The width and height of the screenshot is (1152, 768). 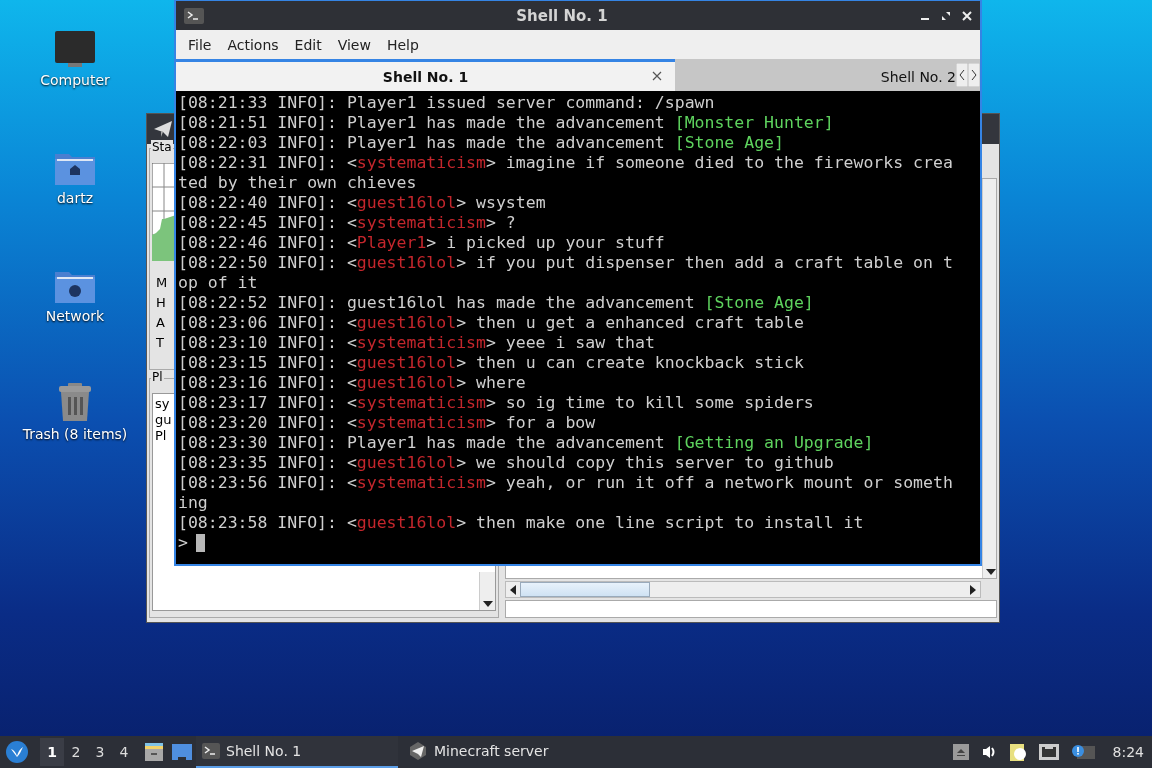 What do you see at coordinates (988, 752) in the screenshot?
I see `volume-icon` at bounding box center [988, 752].